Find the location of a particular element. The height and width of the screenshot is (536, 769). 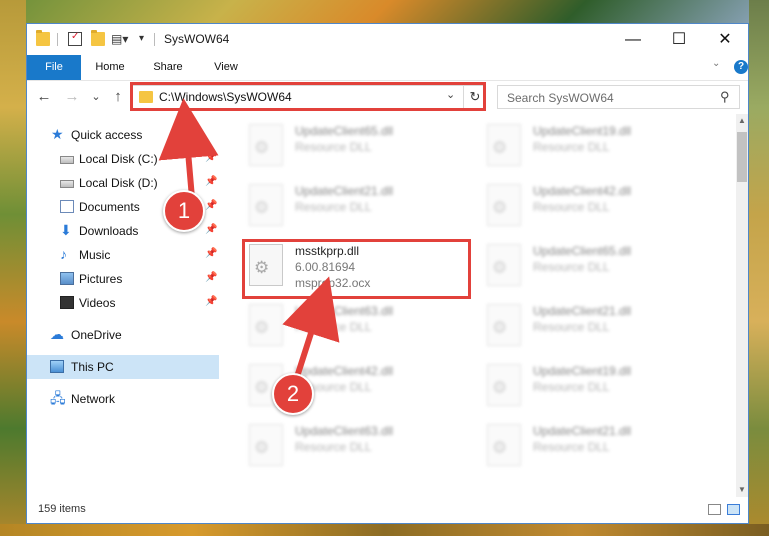

step-badge-2: 2 is located at coordinates (293, 394).